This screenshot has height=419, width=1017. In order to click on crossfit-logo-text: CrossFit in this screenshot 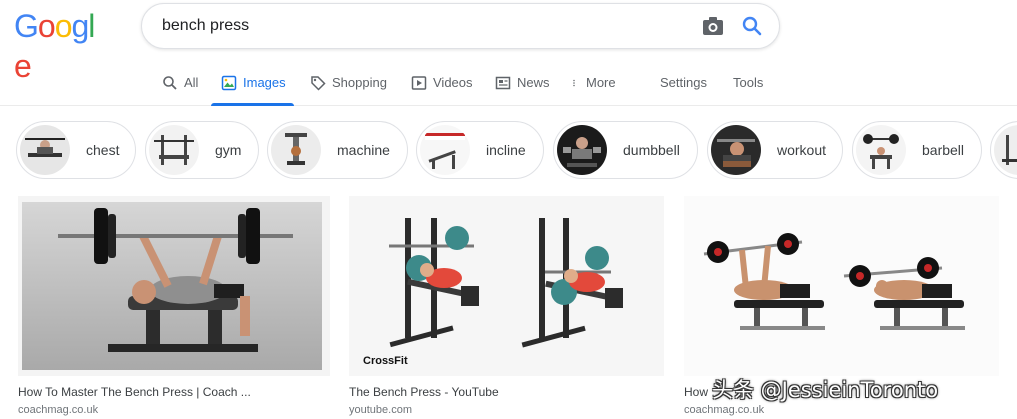, I will do `click(385, 361)`.